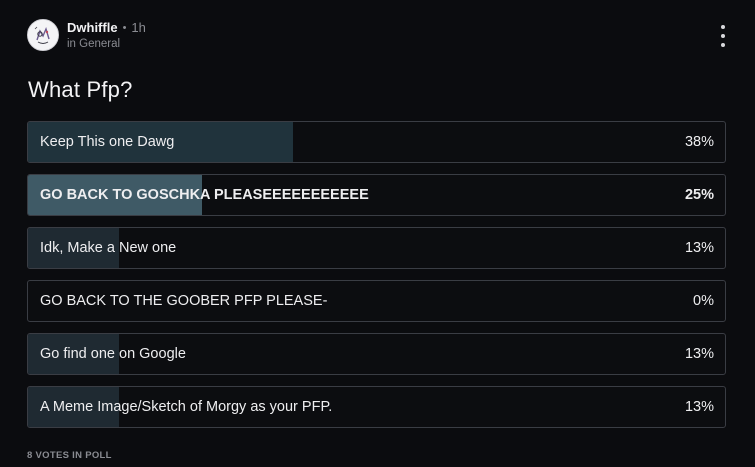 The image size is (755, 467). I want to click on post-time: 1h, so click(138, 27).